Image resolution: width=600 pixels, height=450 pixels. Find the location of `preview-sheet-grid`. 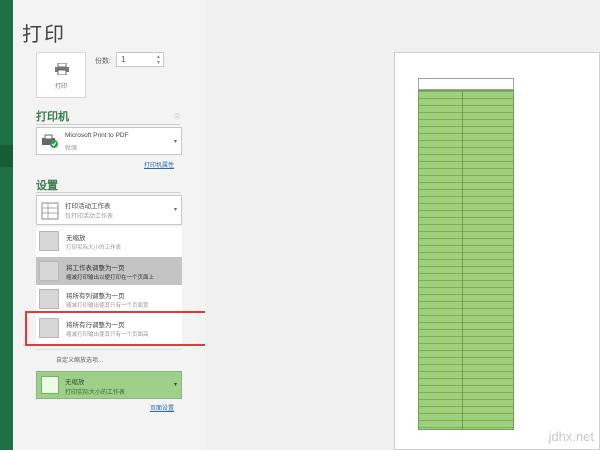

preview-sheet-grid is located at coordinates (466, 260).